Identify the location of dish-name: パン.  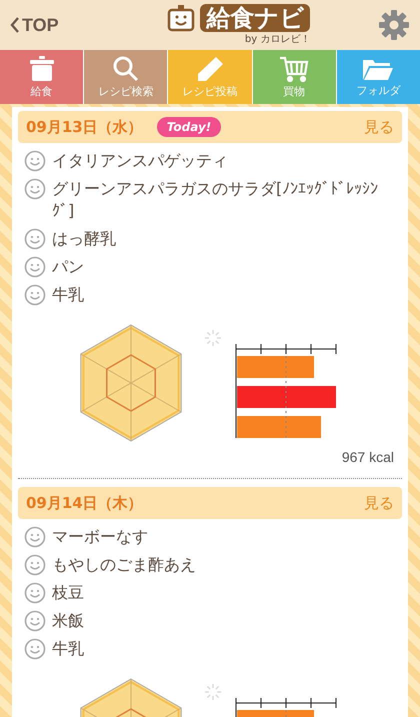
(68, 267).